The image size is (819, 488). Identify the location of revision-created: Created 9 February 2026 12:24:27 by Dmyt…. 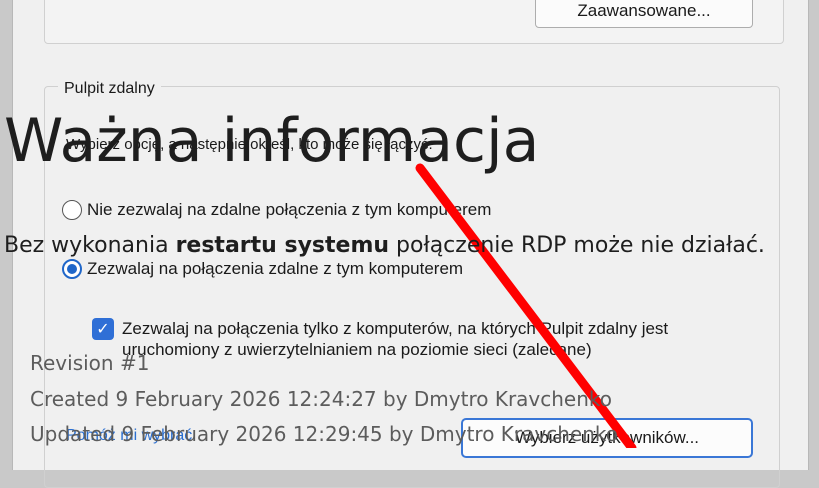
(321, 399).